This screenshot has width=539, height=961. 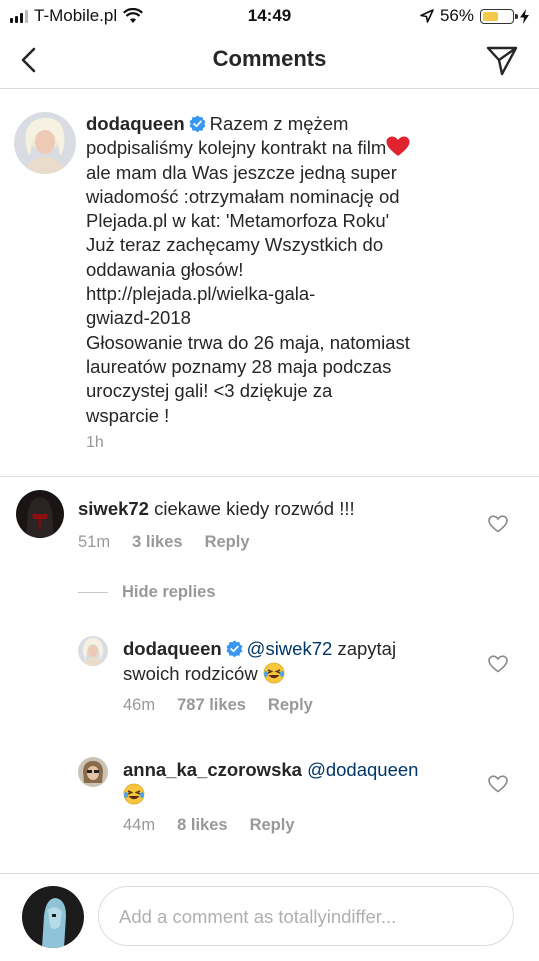 I want to click on mention-link: @siwek72, so click(x=290, y=648).